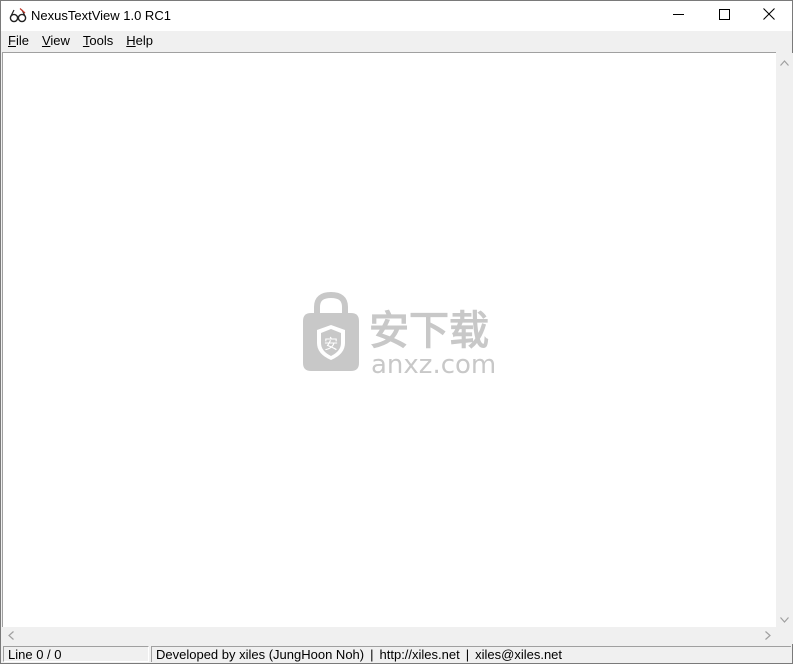  I want to click on title-bar: NexusTextView 1.0 RC1, so click(396, 16).